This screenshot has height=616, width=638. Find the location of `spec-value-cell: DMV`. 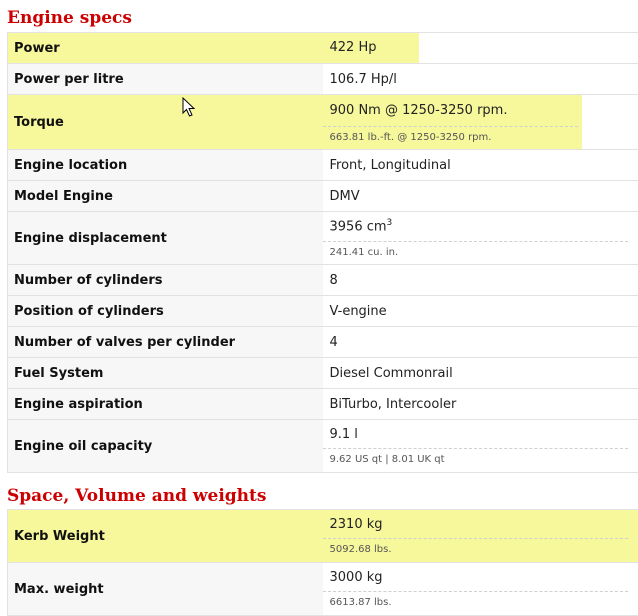

spec-value-cell: DMV is located at coordinates (480, 196).